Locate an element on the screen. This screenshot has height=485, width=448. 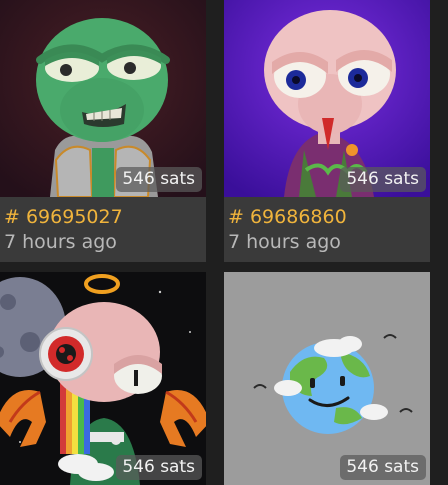
card-info: # 69695027 7 hours ago is located at coordinates (103, 229).